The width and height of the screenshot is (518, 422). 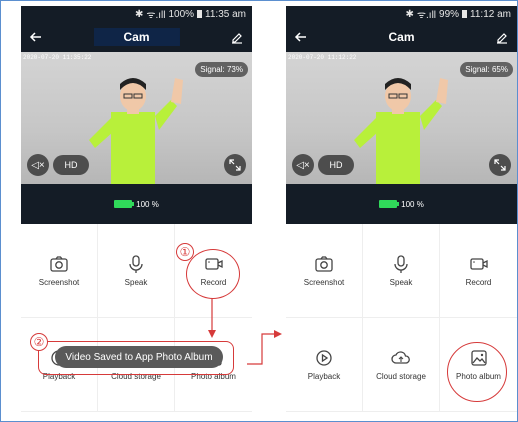 I want to click on cloud-icon, so click(x=400, y=357).